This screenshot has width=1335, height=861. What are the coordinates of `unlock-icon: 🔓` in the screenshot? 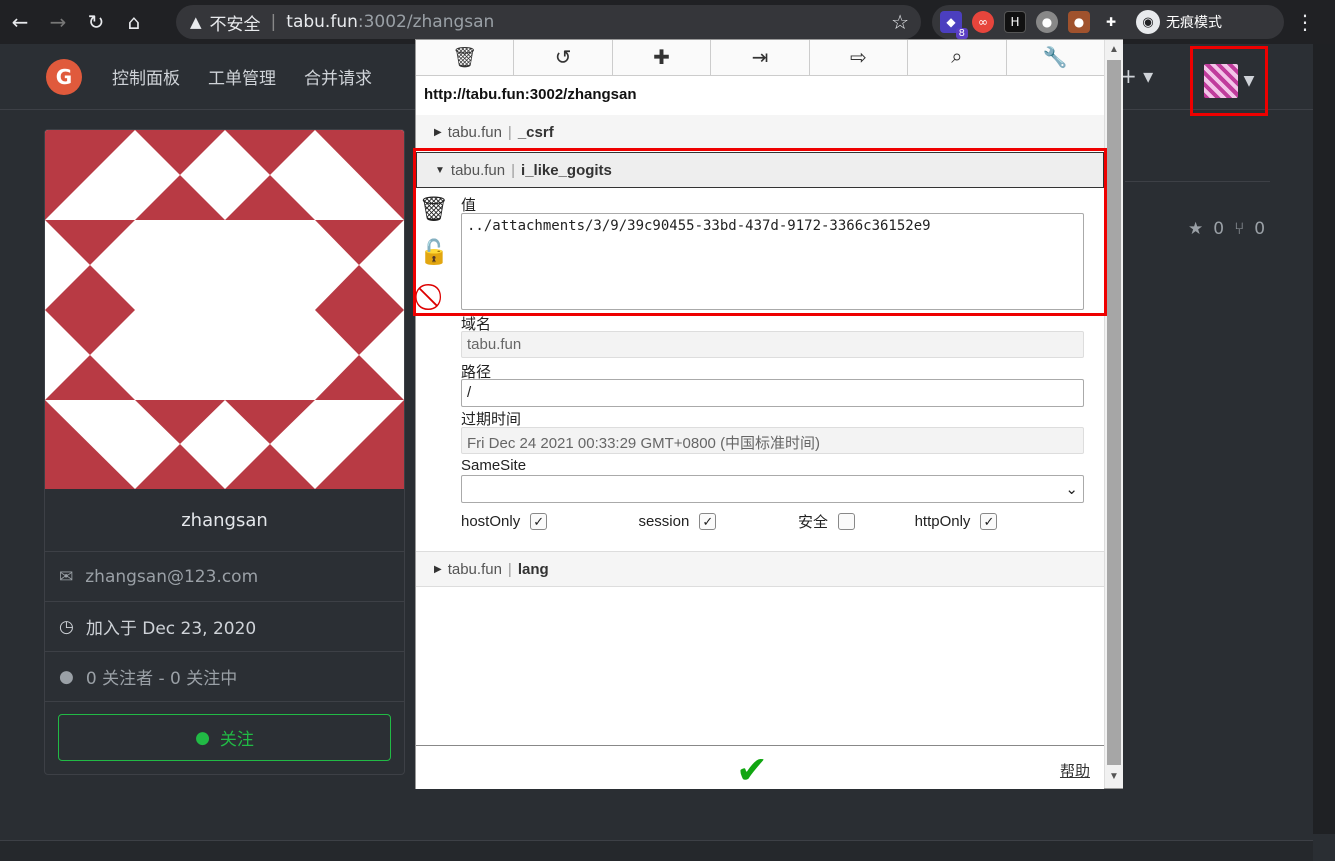 It's located at (434, 252).